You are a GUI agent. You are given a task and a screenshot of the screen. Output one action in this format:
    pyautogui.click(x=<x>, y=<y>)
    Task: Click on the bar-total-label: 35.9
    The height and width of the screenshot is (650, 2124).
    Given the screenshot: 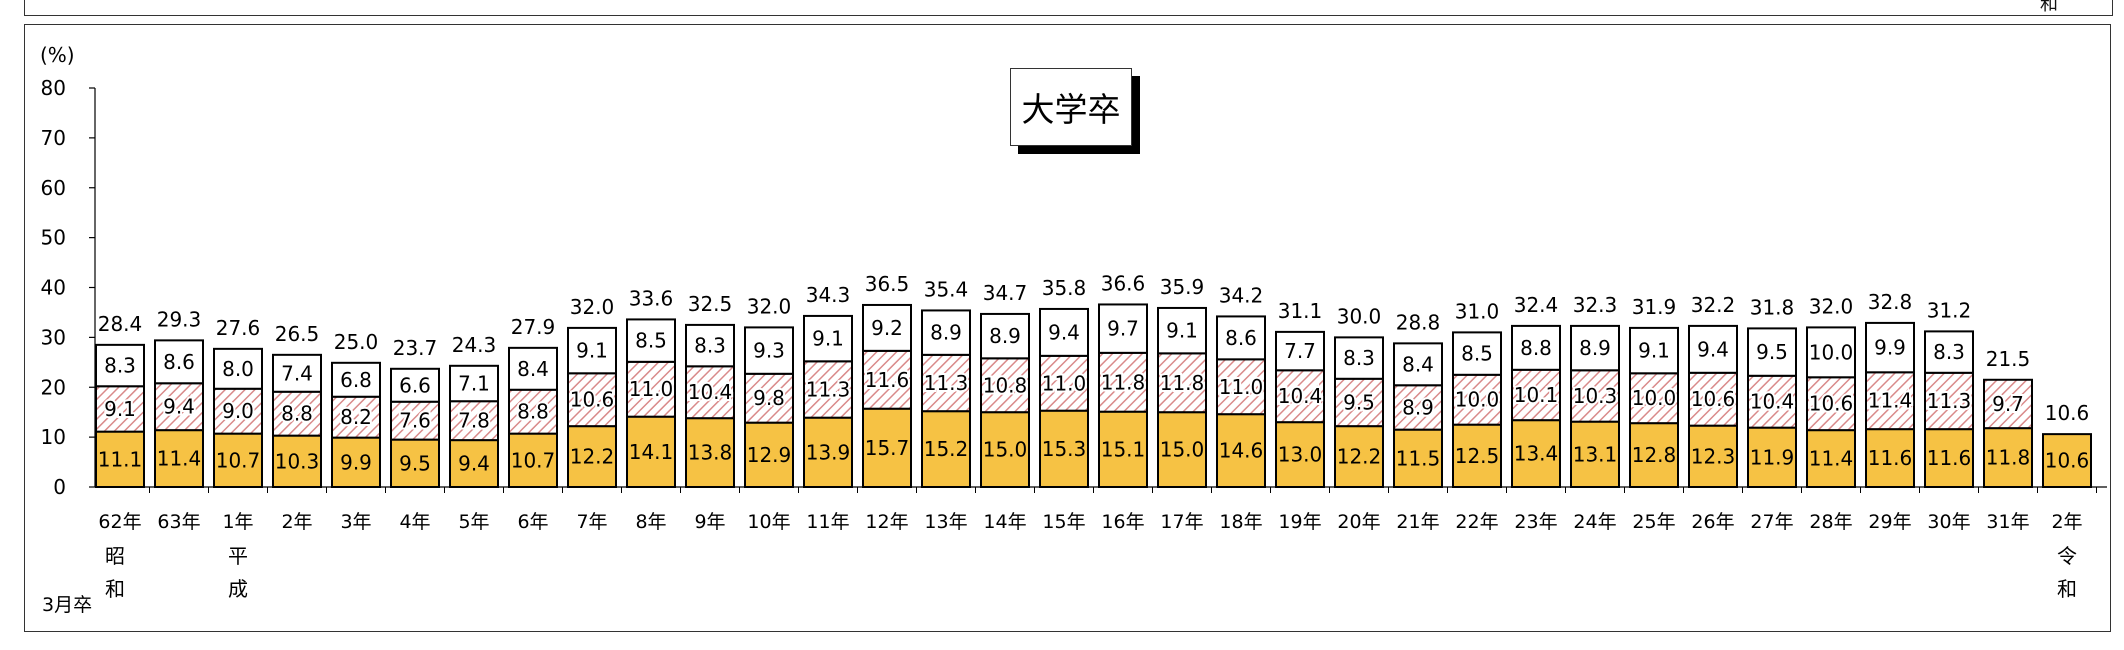 What is the action you would take?
    pyautogui.click(x=1182, y=287)
    